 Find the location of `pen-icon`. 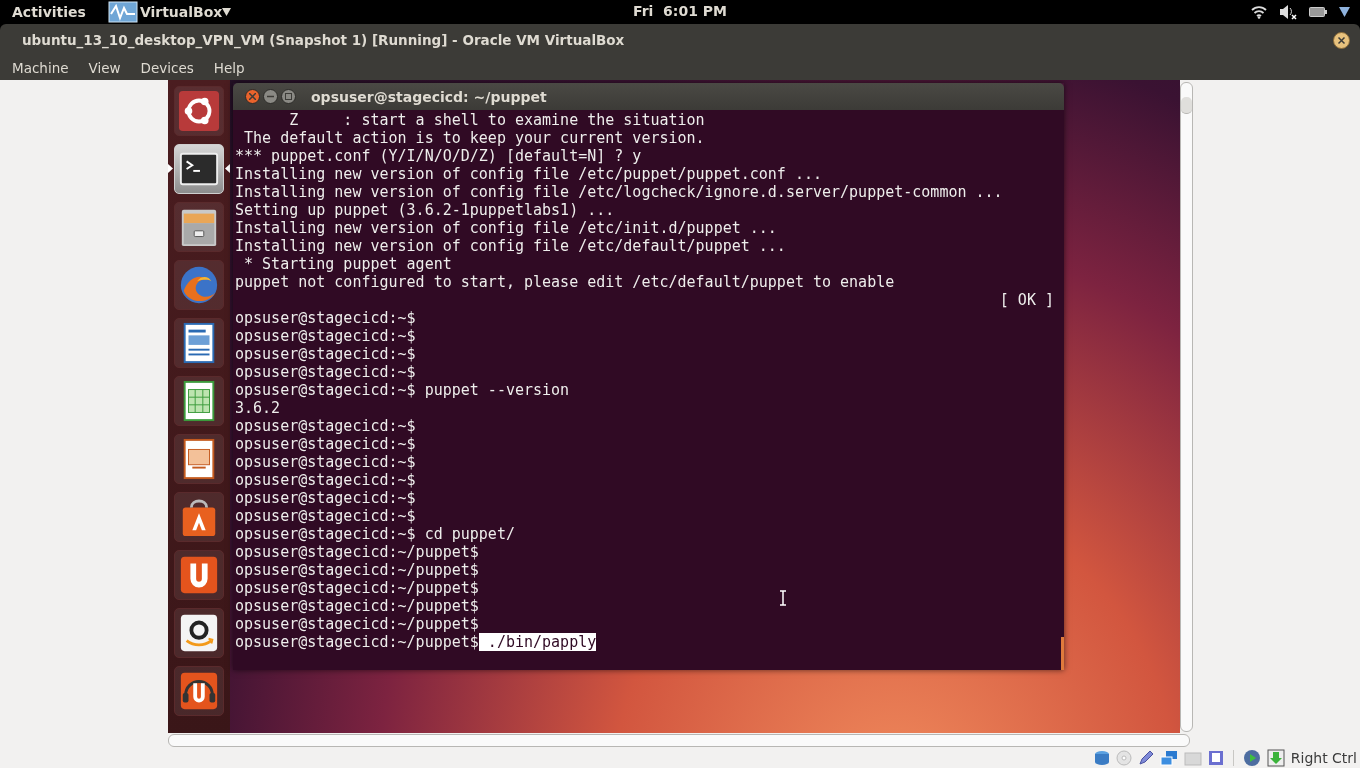

pen-icon is located at coordinates (1145, 758).